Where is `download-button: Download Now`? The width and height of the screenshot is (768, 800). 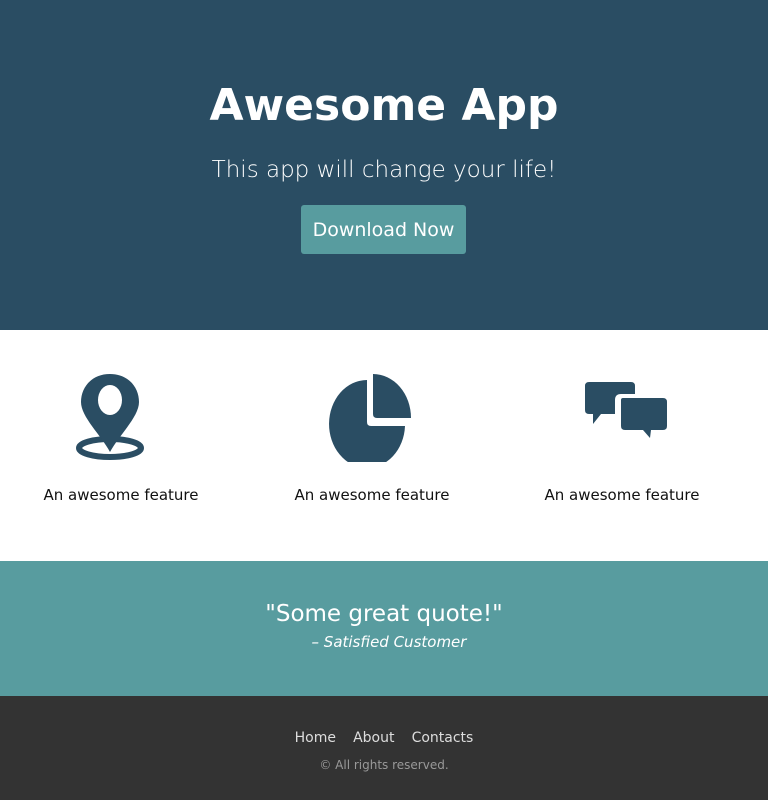
download-button: Download Now is located at coordinates (383, 229).